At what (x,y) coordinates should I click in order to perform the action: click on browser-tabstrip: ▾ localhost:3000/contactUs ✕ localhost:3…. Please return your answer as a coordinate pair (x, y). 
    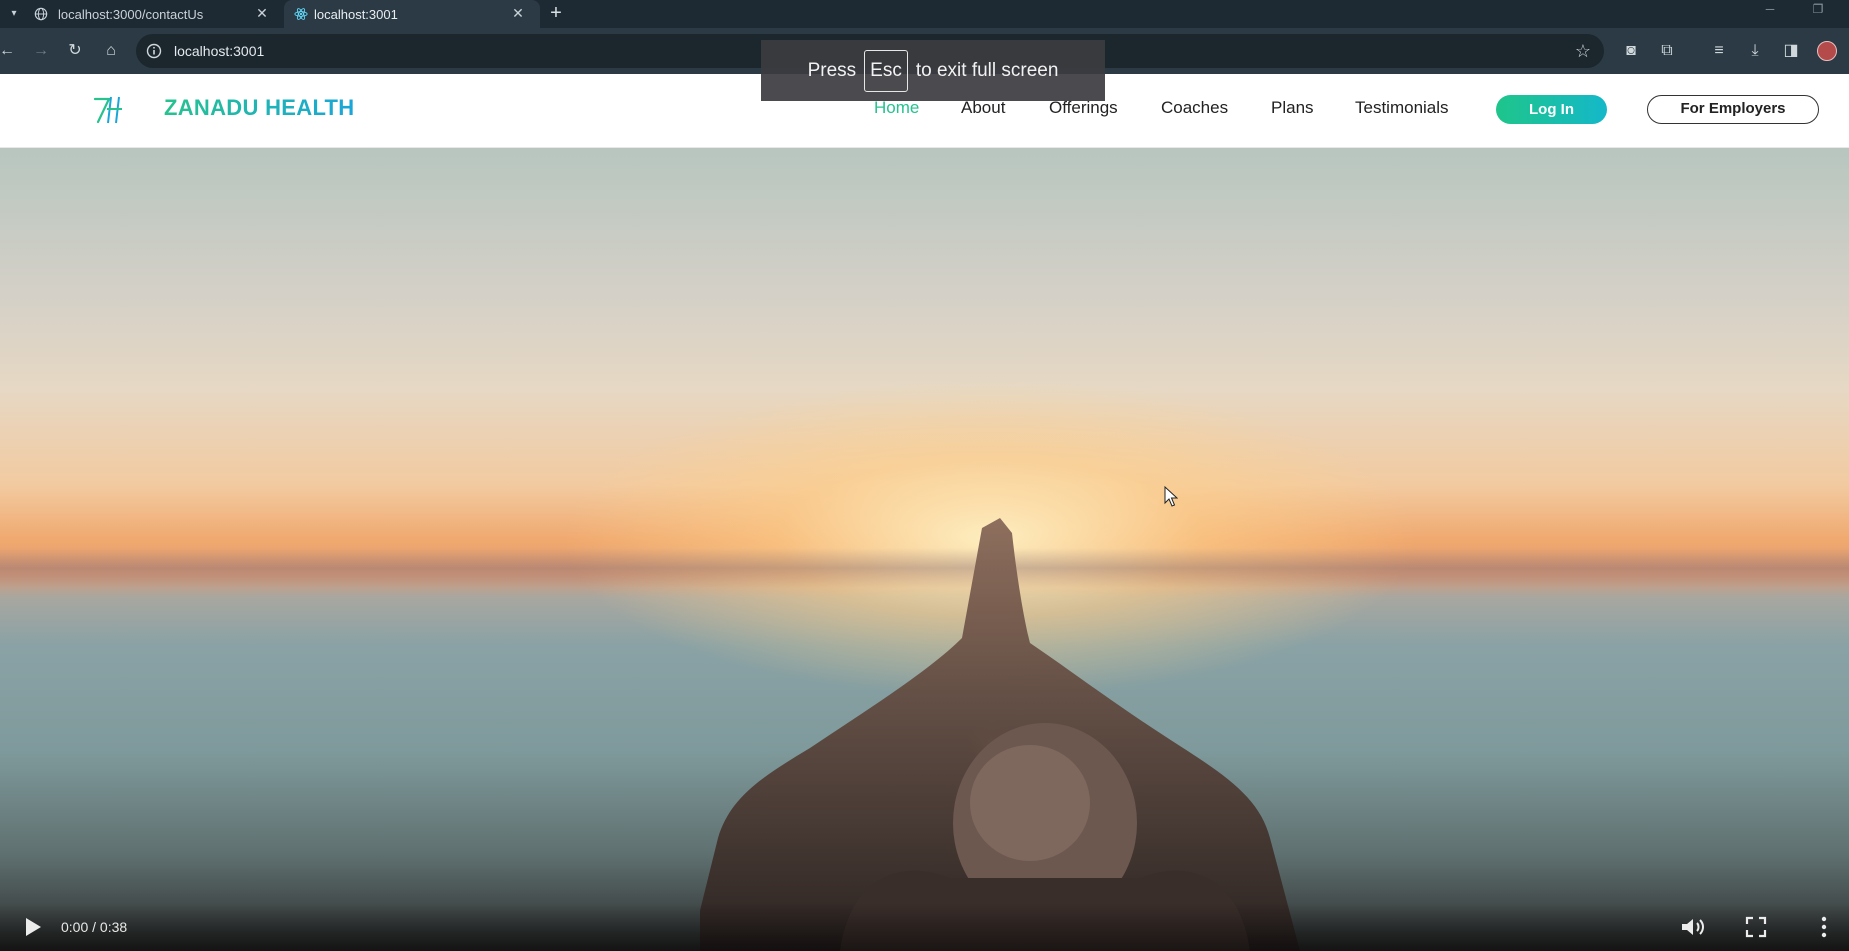
    Looking at the image, I should click on (924, 14).